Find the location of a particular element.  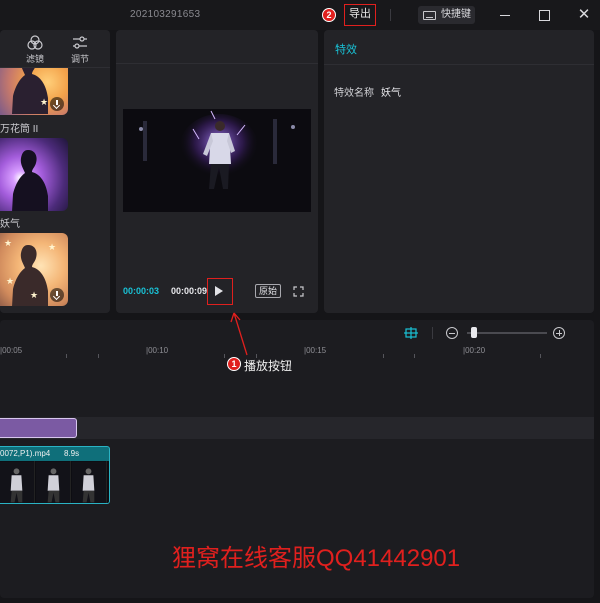

close-button: ✕ is located at coordinates (584, 15).